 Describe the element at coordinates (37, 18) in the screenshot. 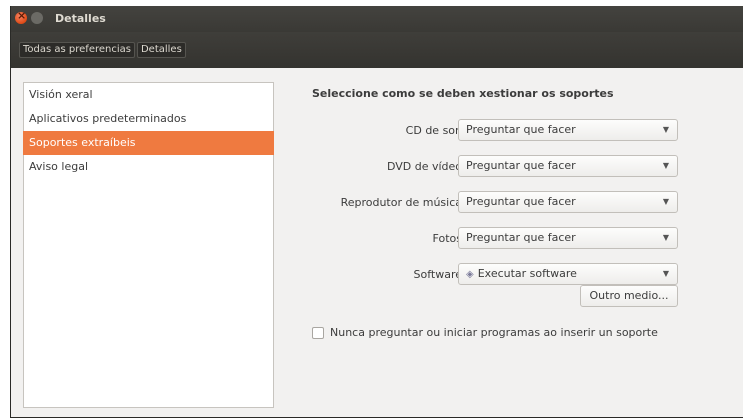

I see `minimize-window-button` at that location.